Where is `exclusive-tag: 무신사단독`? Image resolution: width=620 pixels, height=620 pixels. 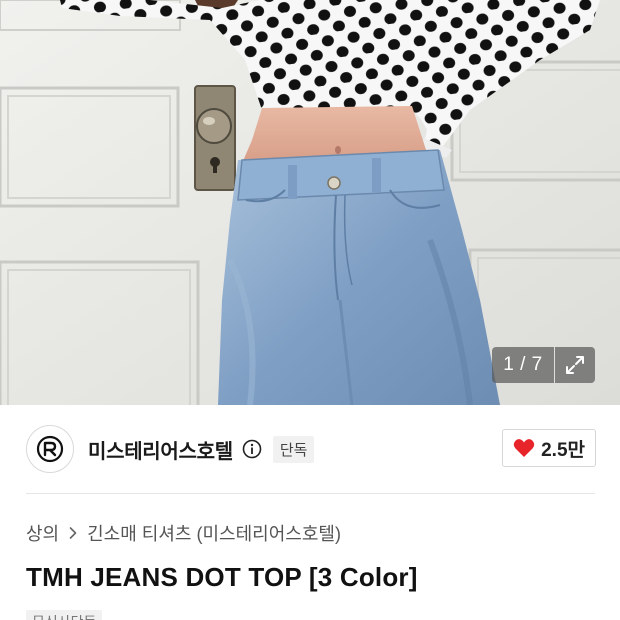 exclusive-tag: 무신사단독 is located at coordinates (64, 615).